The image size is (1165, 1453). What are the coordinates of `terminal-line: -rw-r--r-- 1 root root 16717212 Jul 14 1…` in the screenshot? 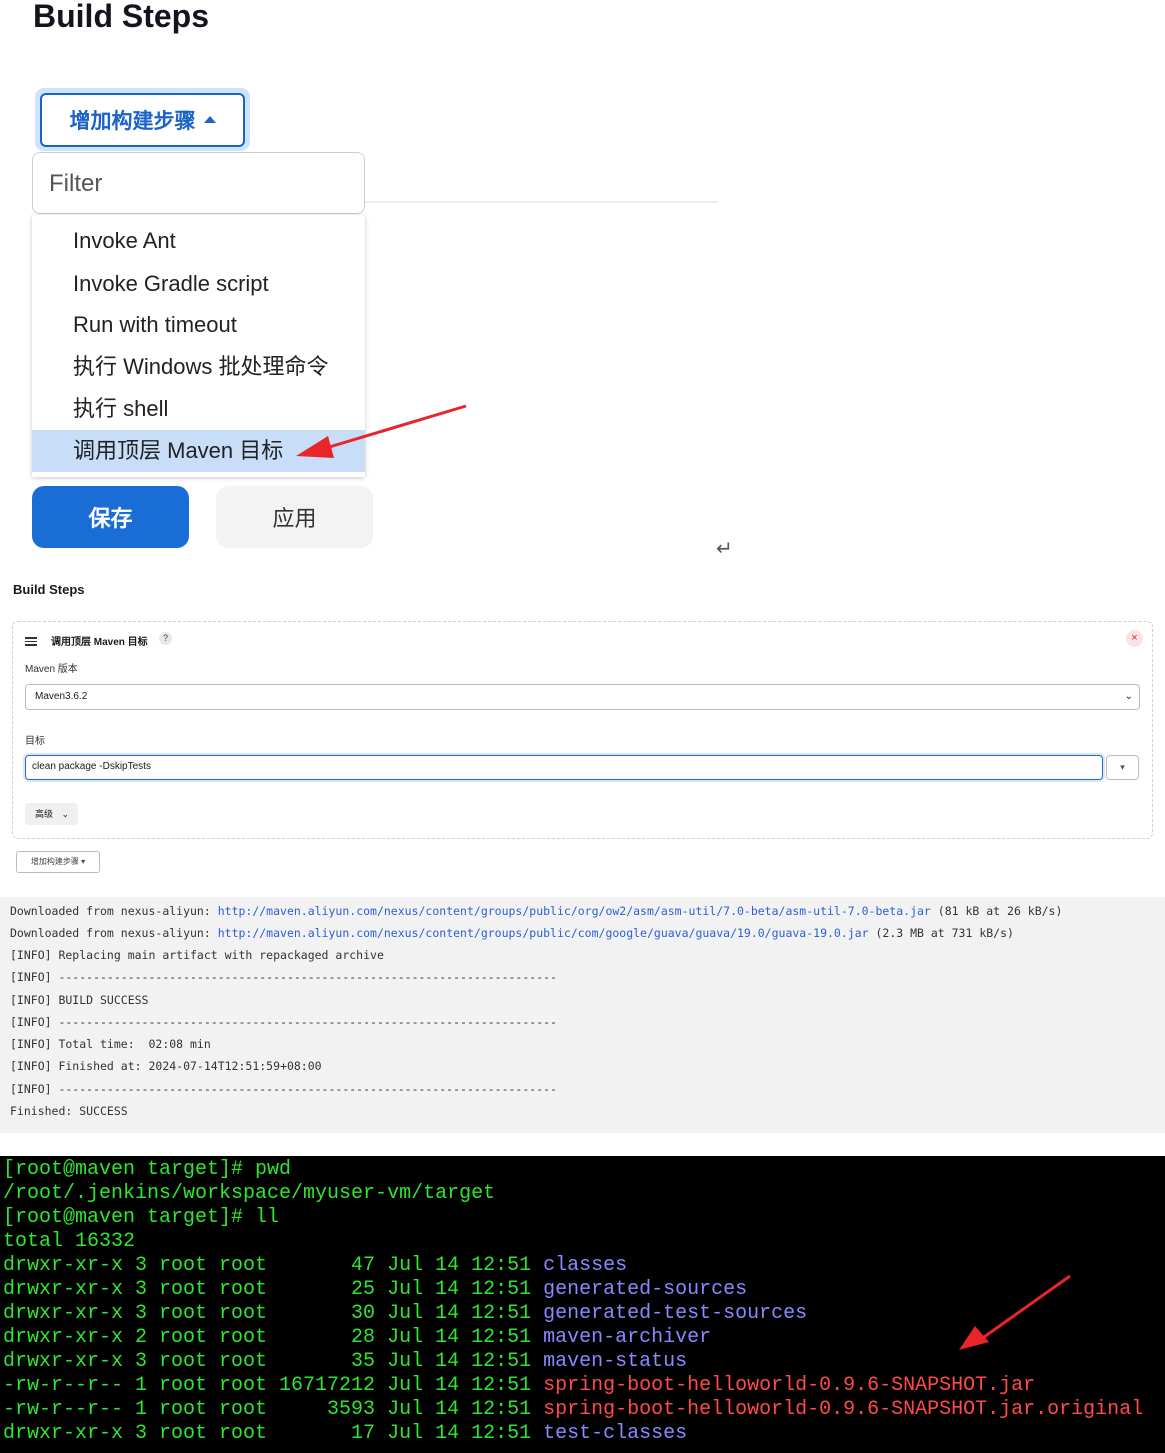 It's located at (519, 1385).